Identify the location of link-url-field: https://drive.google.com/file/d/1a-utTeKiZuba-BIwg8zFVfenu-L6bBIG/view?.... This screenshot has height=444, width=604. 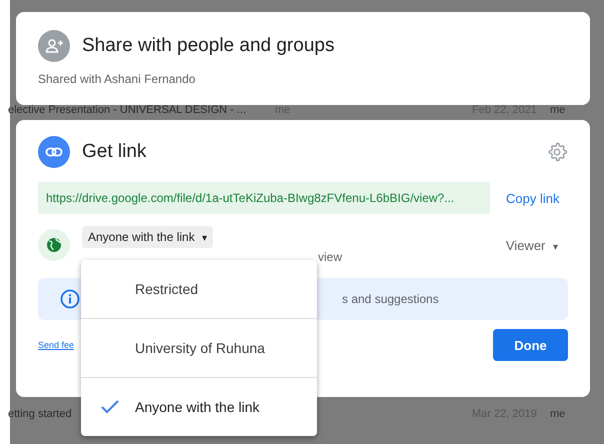
(264, 198).